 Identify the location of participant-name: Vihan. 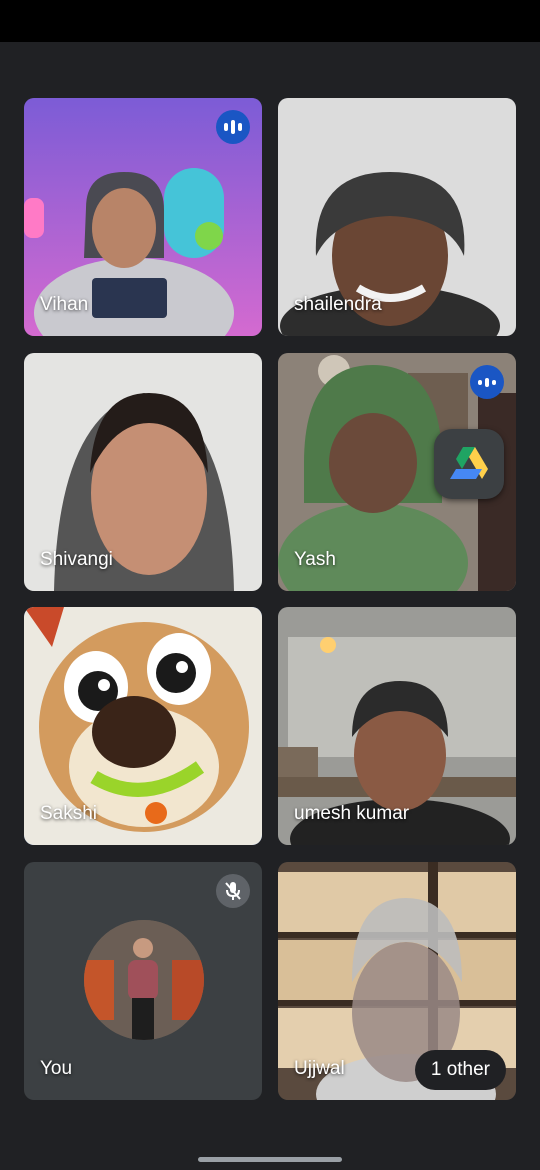
(64, 304).